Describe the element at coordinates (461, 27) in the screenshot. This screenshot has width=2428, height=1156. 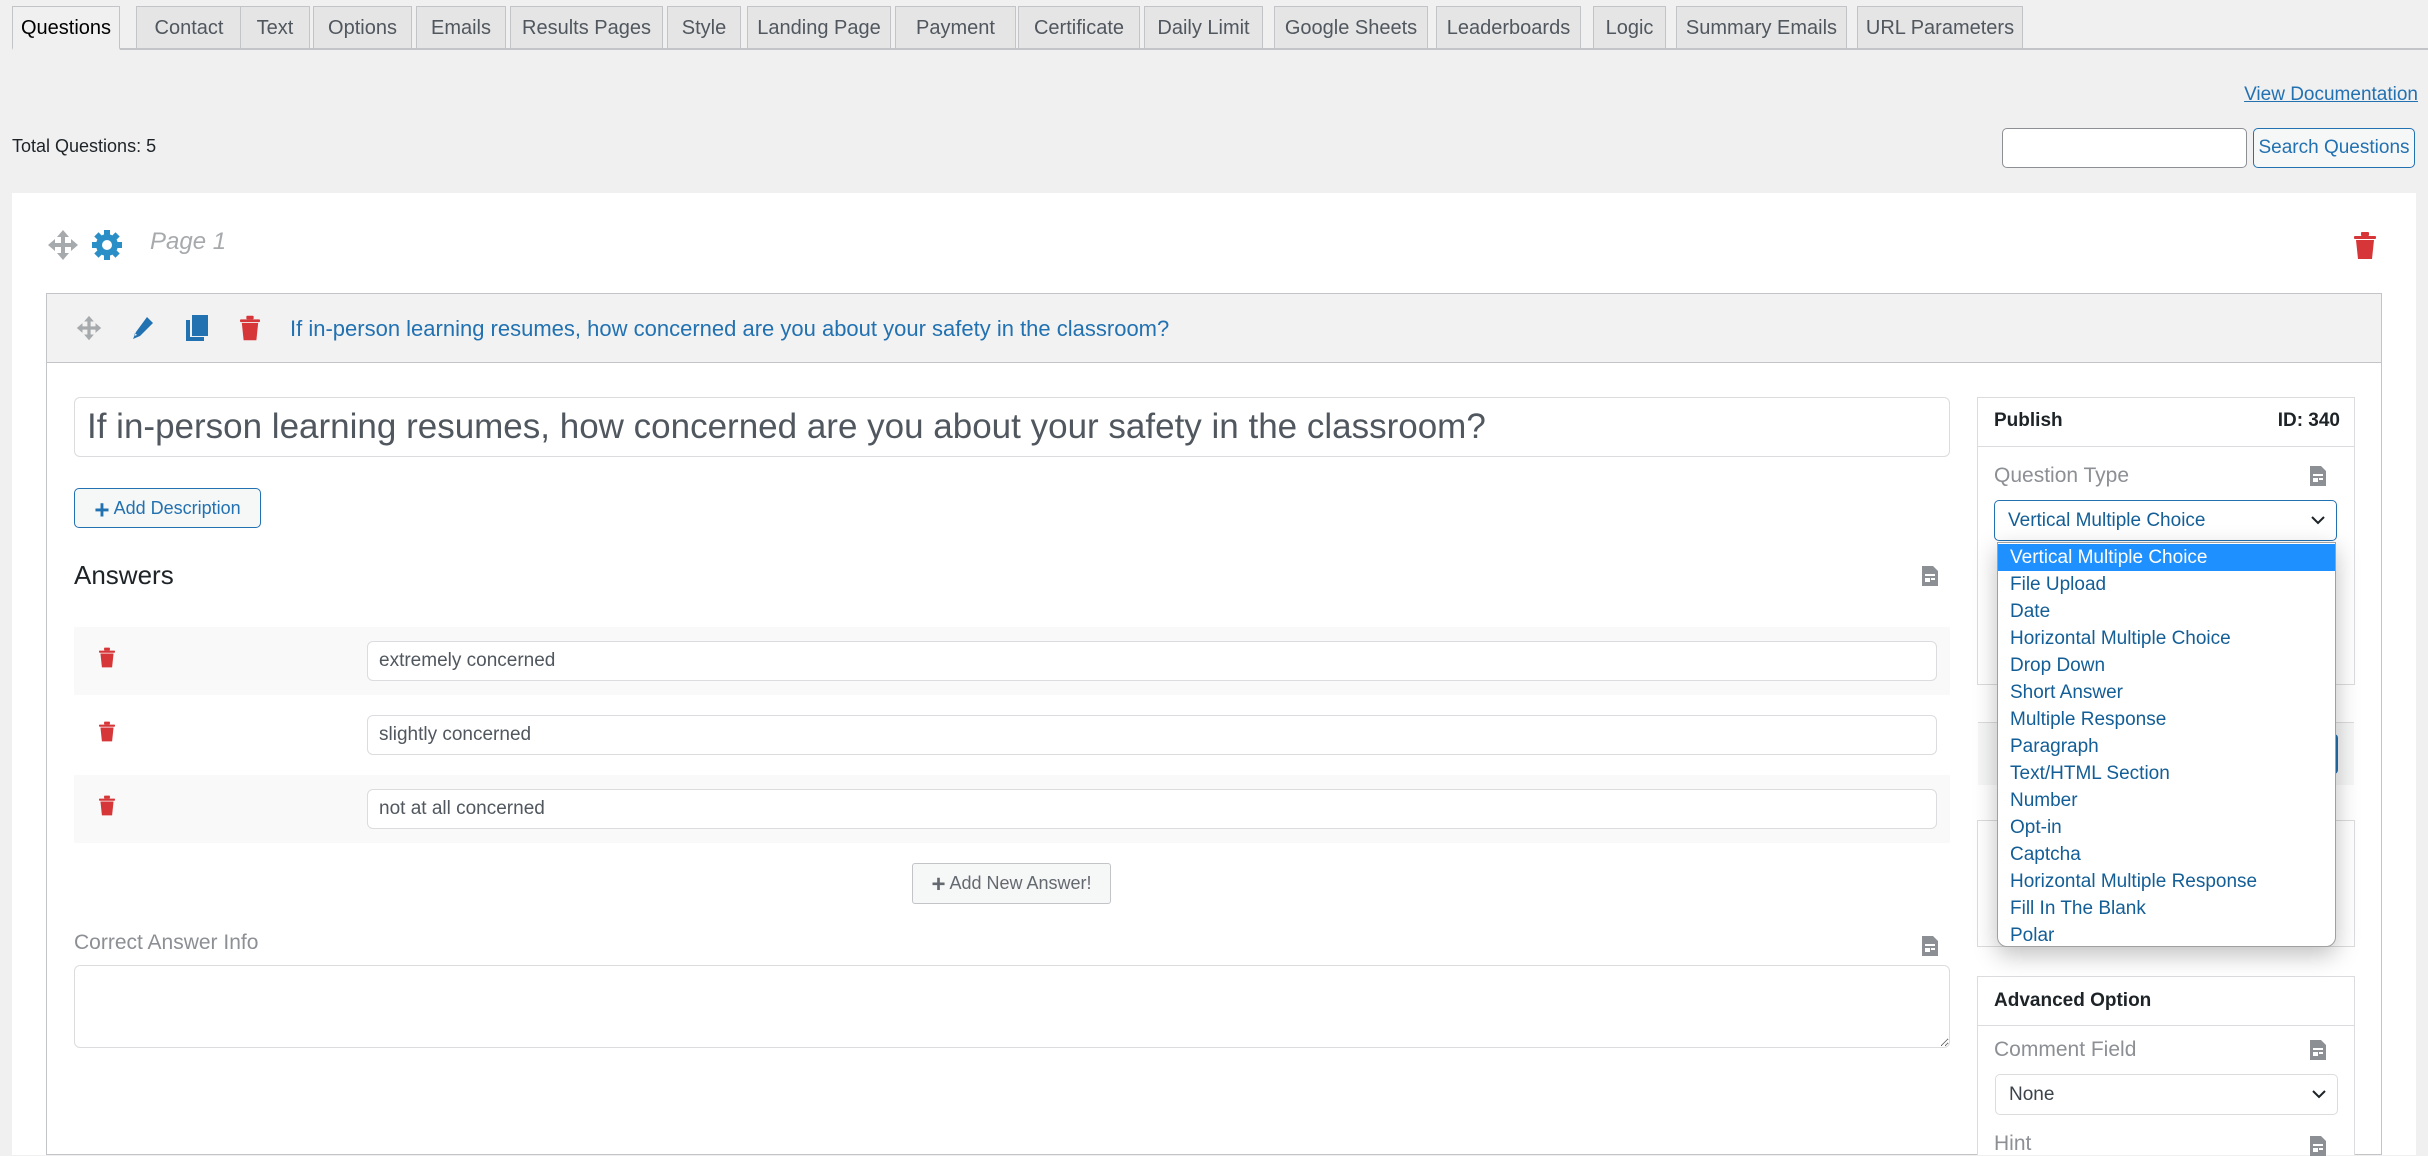
I see `tab-emails: Emails` at that location.